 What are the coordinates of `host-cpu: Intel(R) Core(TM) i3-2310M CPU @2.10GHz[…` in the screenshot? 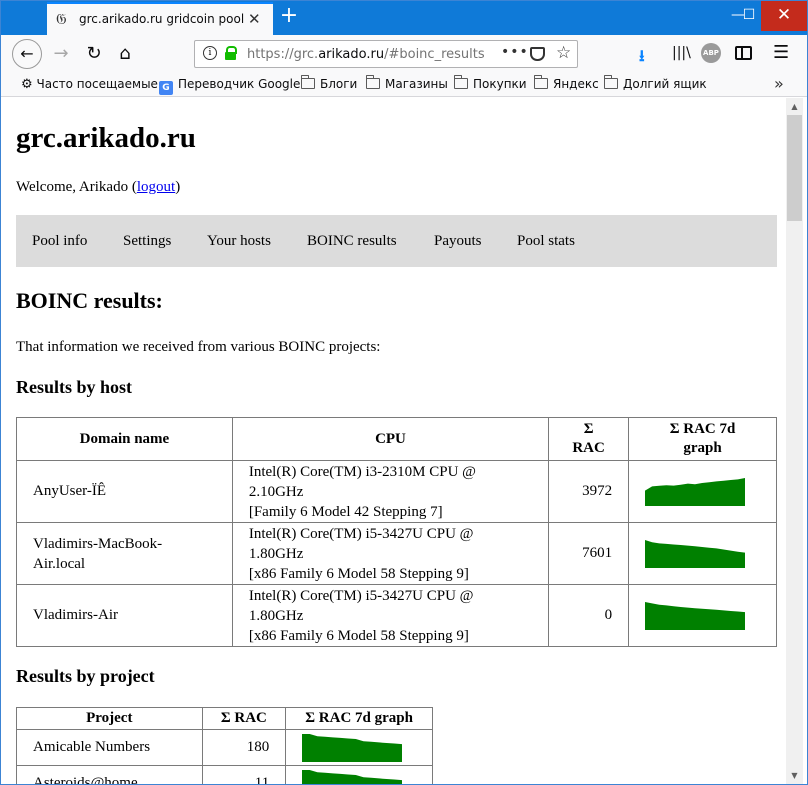 It's located at (390, 491).